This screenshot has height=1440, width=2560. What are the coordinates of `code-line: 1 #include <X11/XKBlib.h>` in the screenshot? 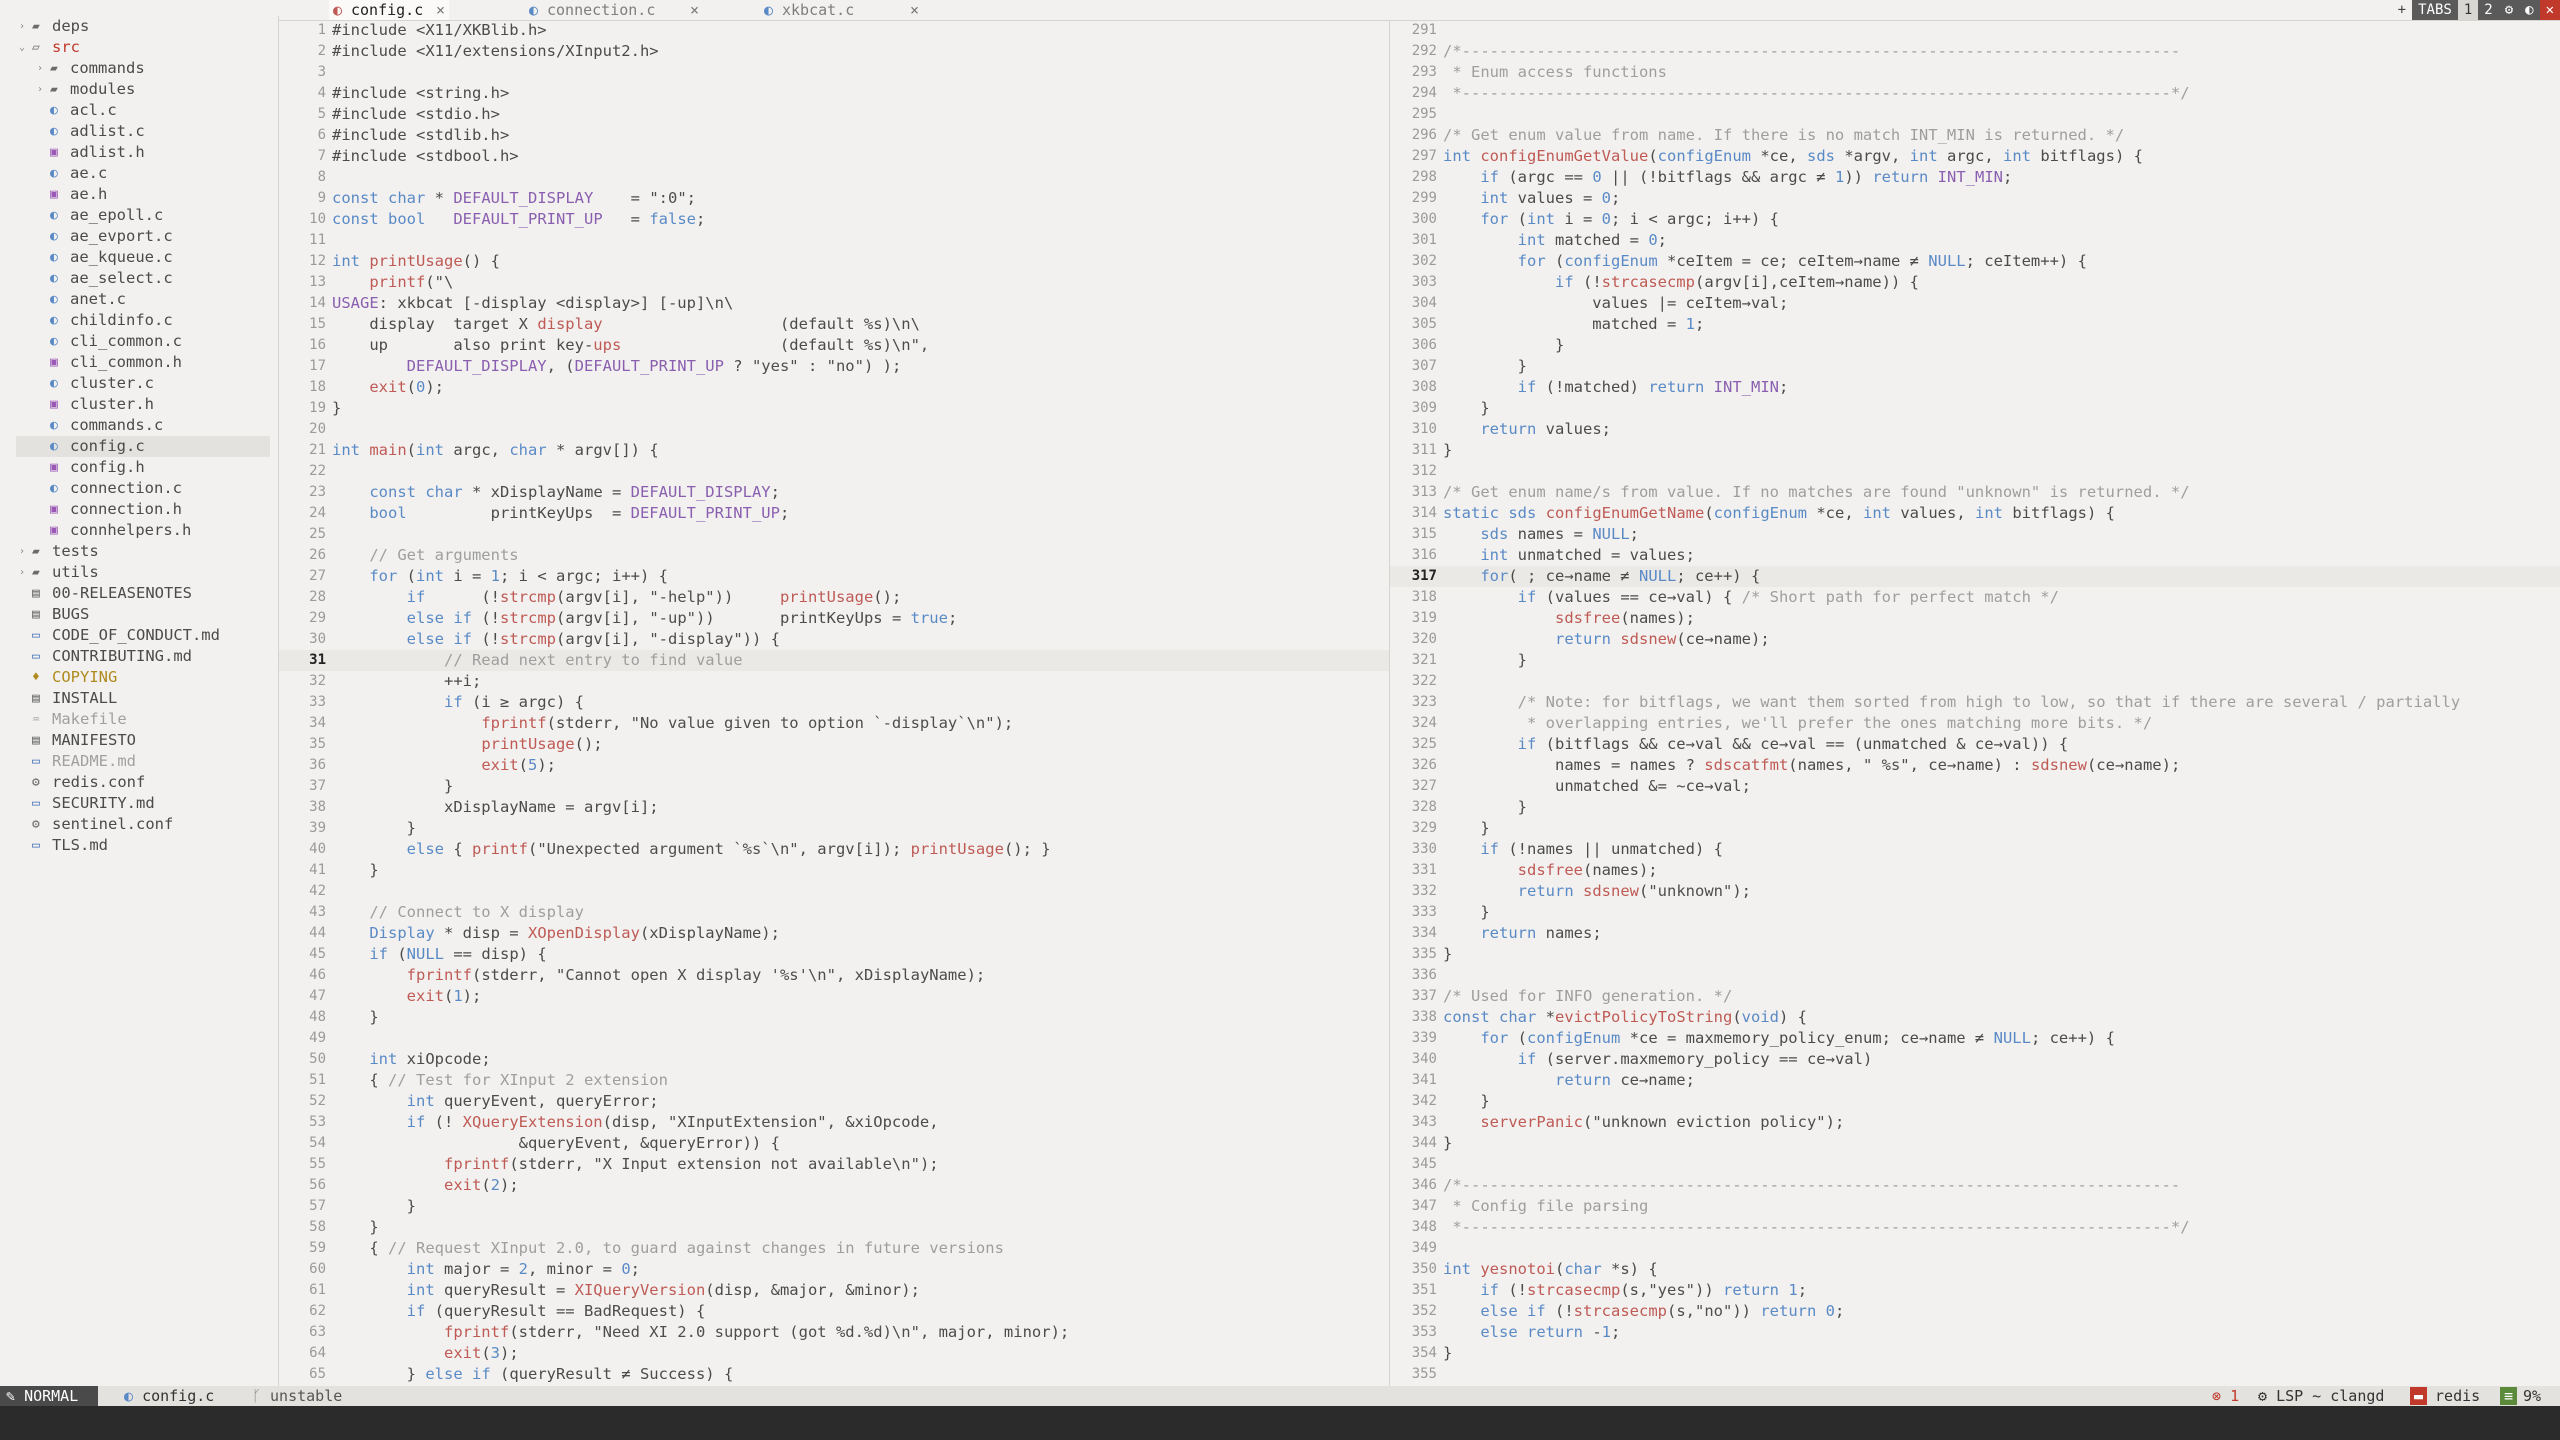 It's located at (834, 30).